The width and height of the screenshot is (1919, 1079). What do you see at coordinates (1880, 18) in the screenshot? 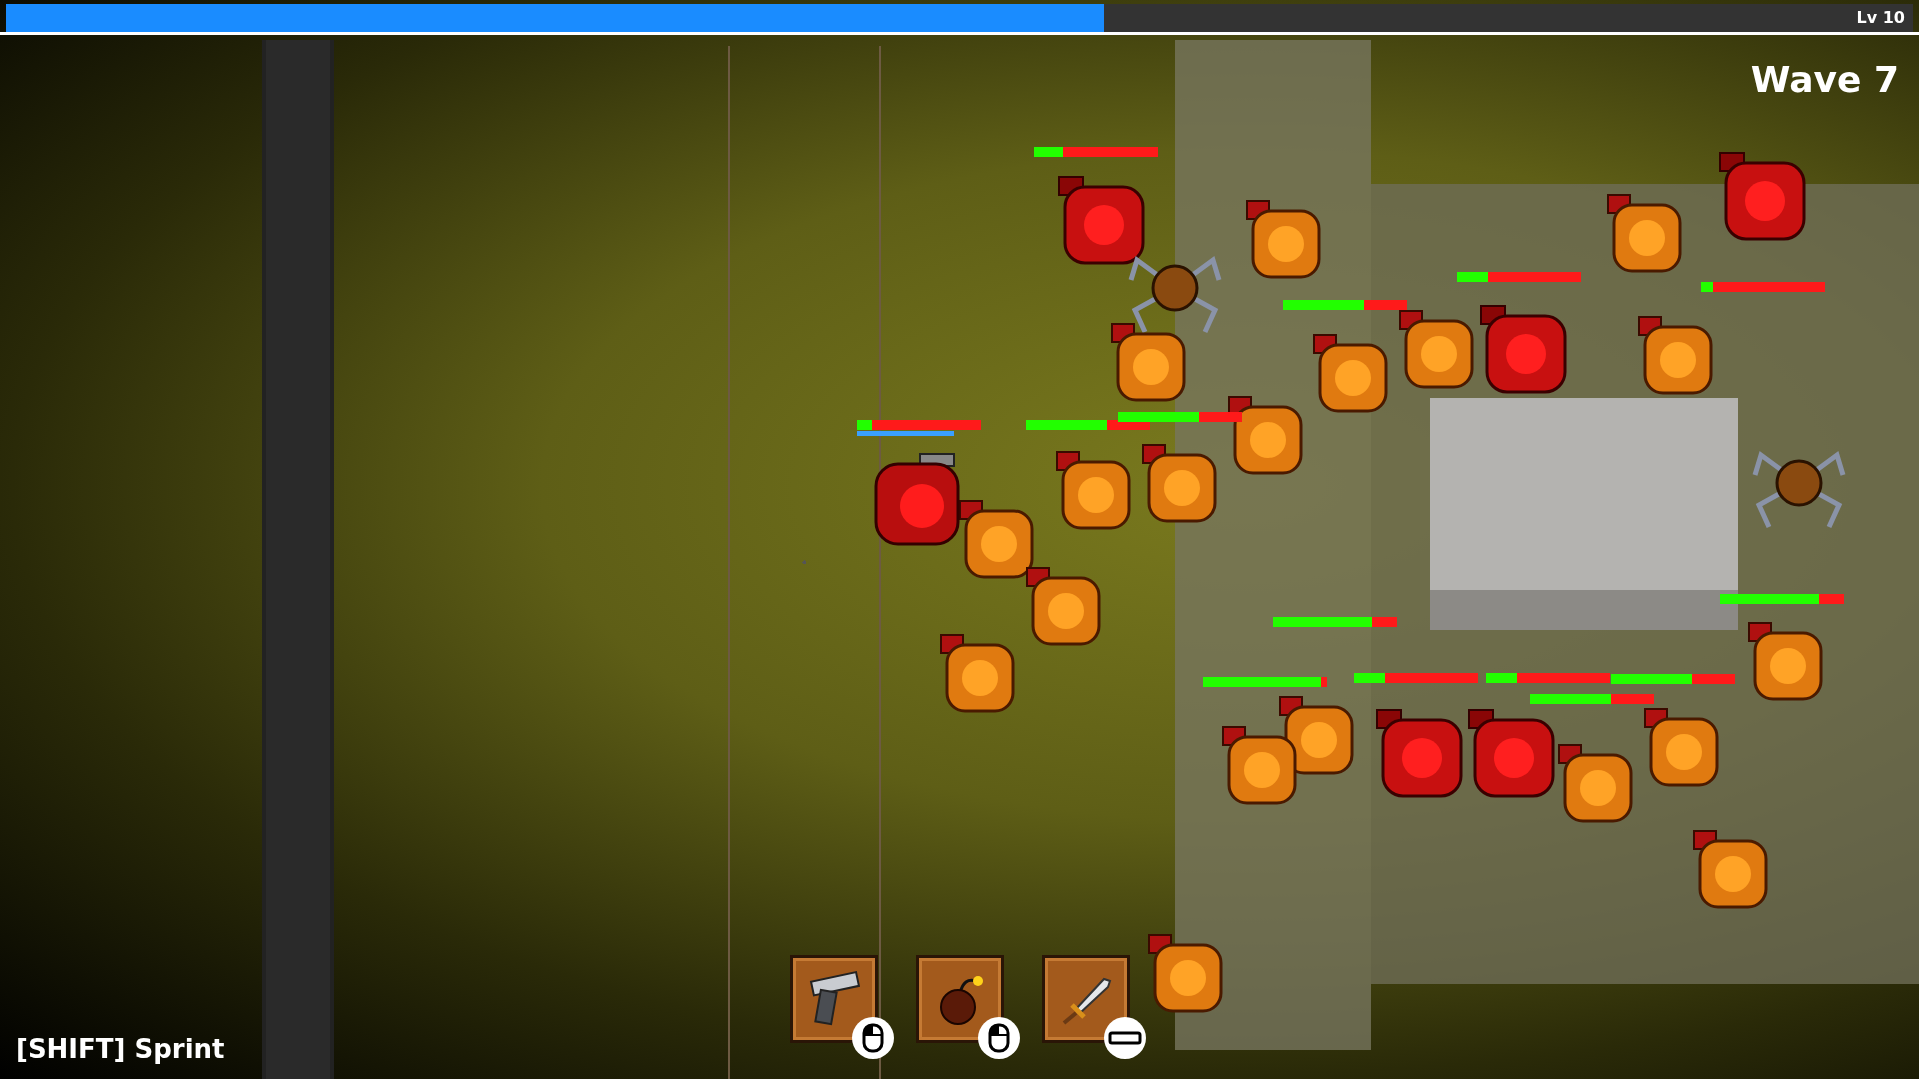
I see `level-label: Lv 10` at bounding box center [1880, 18].